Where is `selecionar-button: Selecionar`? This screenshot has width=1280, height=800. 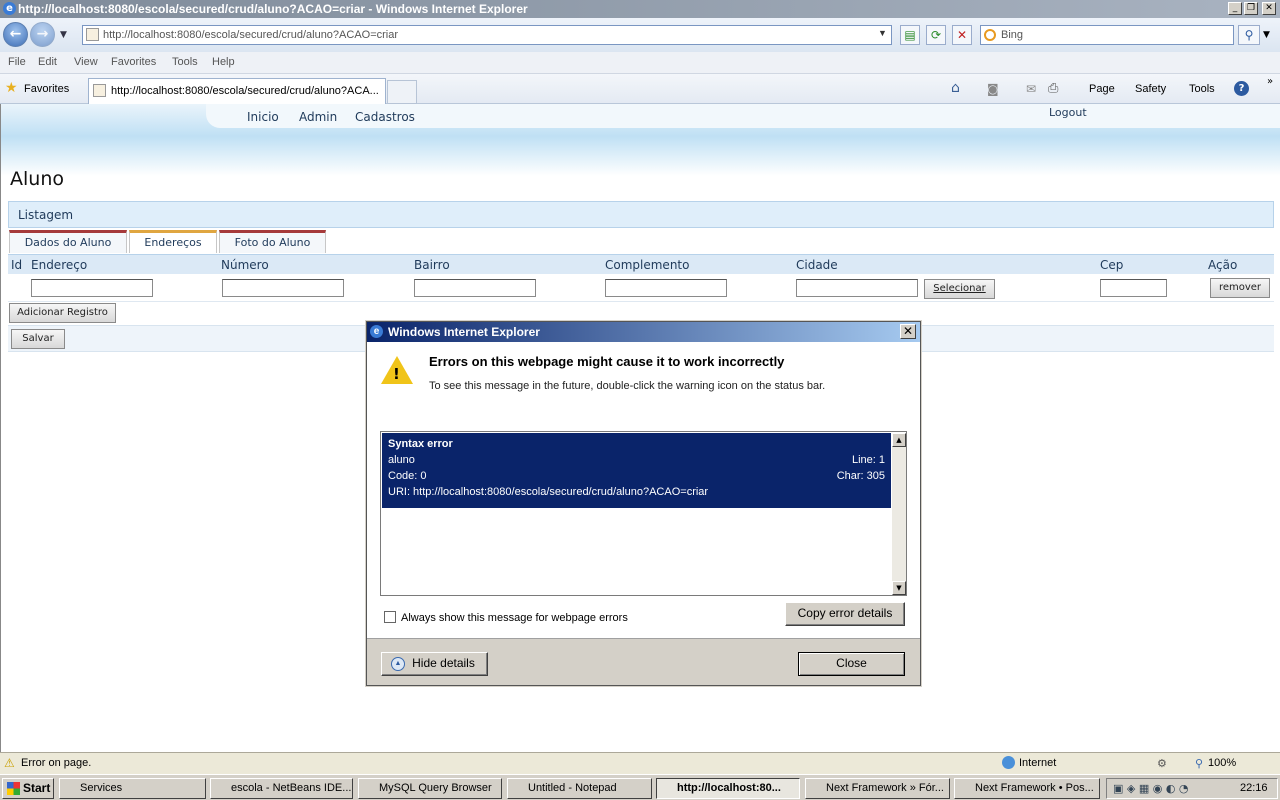 selecionar-button: Selecionar is located at coordinates (959, 289).